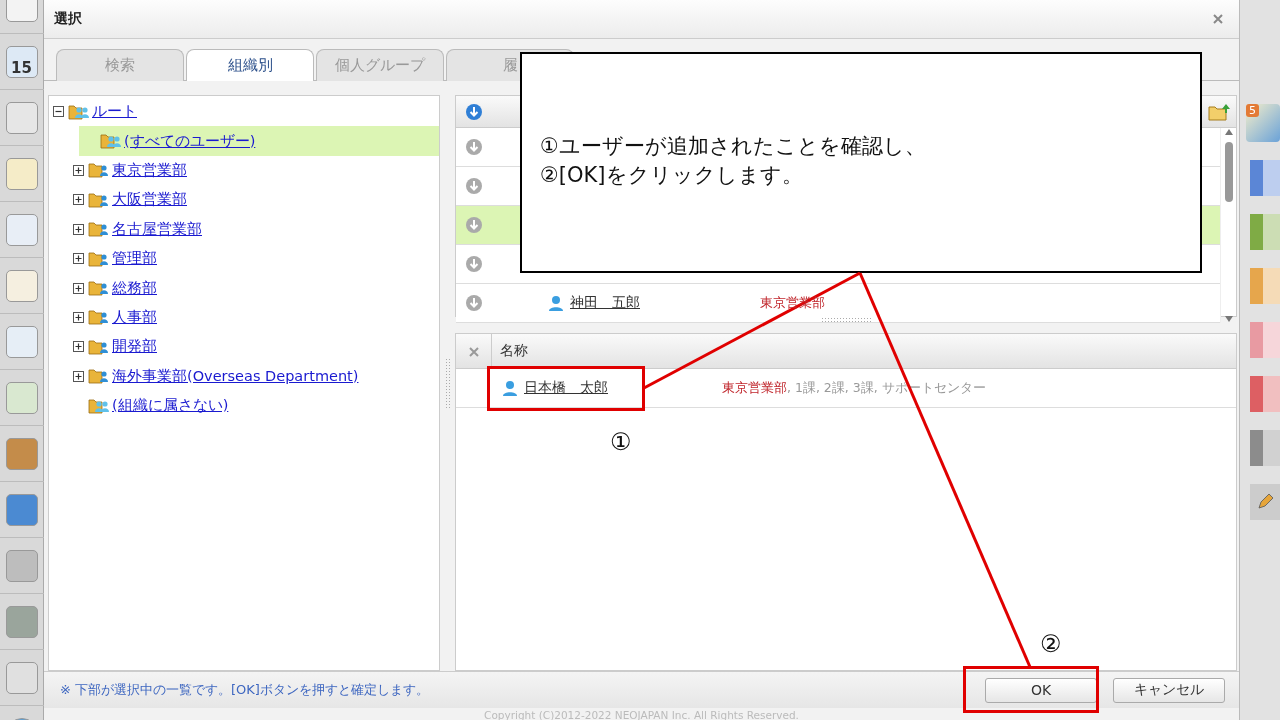 The width and height of the screenshot is (1280, 720). Describe the element at coordinates (134, 259) in the screenshot. I see `tree-link: 管理部` at that location.